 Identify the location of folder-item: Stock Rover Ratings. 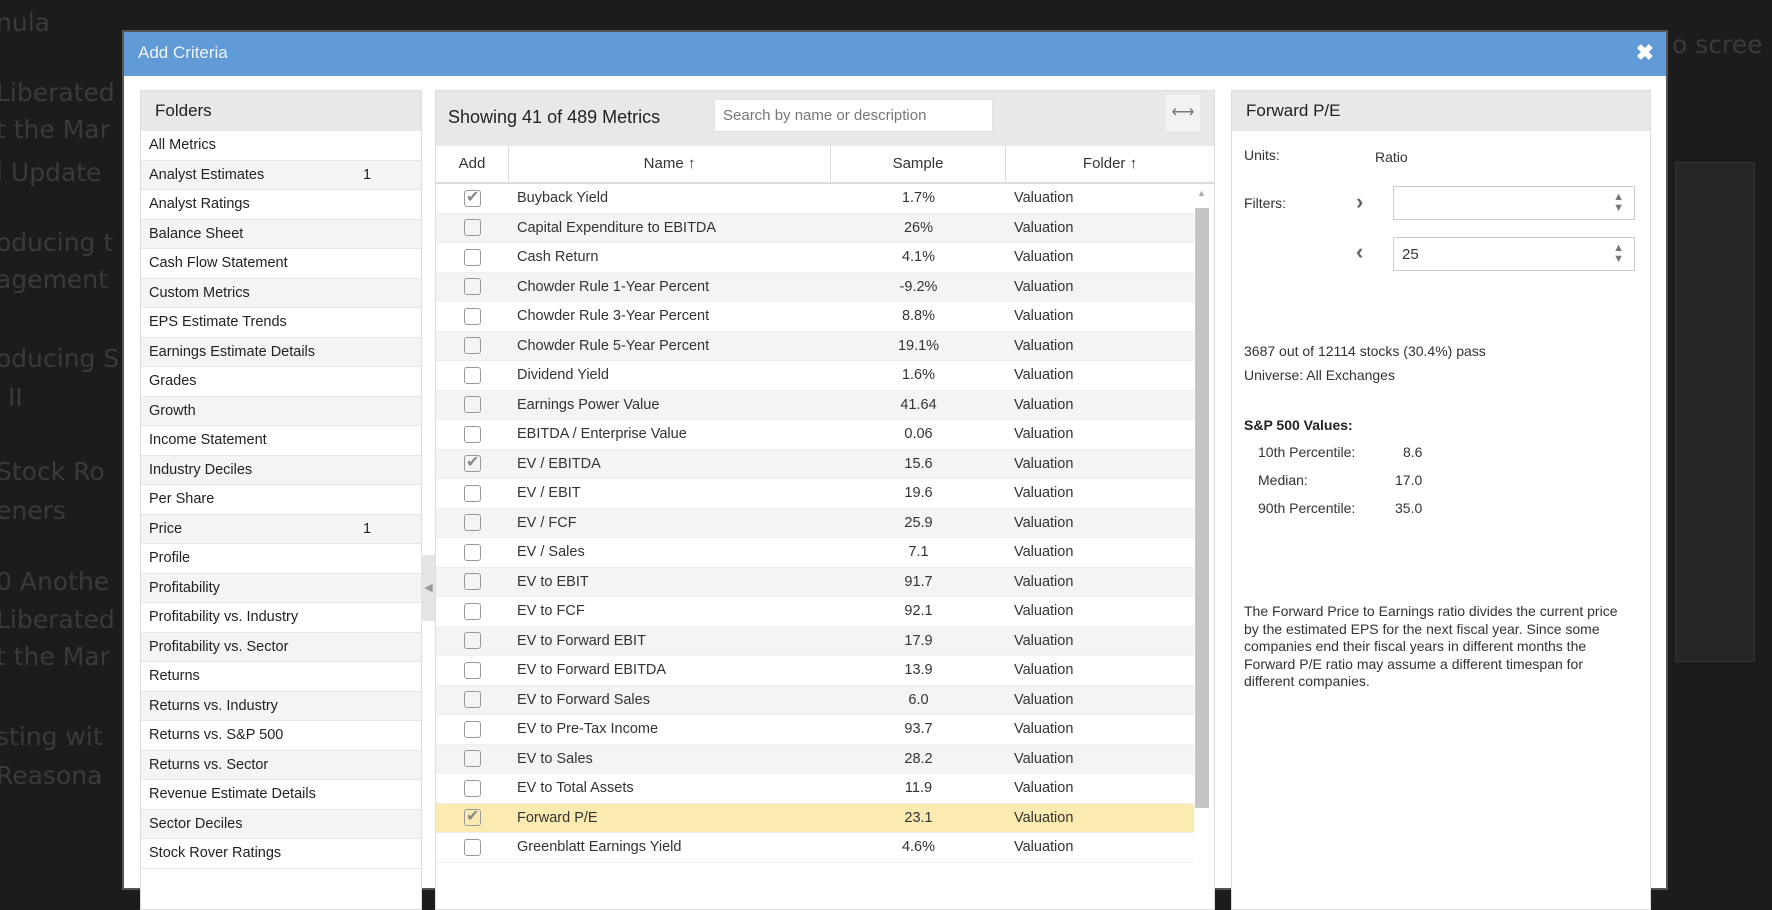
(281, 854).